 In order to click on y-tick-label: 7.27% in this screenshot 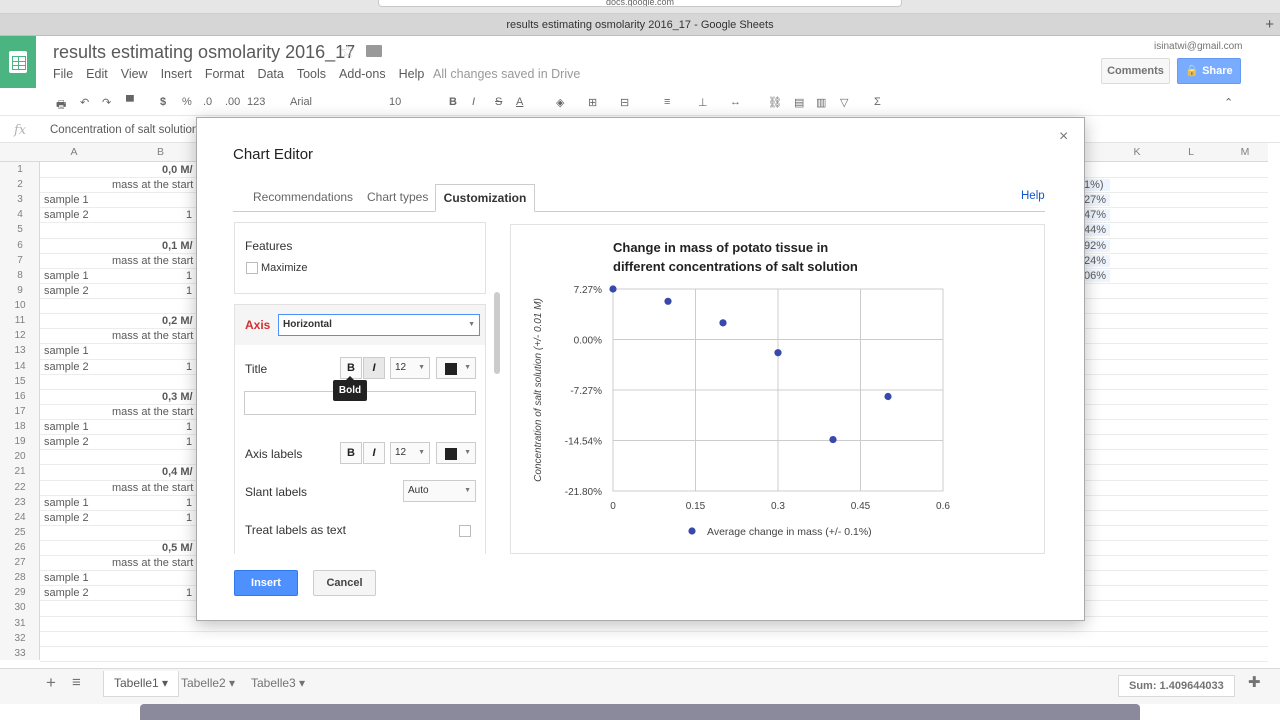, I will do `click(588, 290)`.